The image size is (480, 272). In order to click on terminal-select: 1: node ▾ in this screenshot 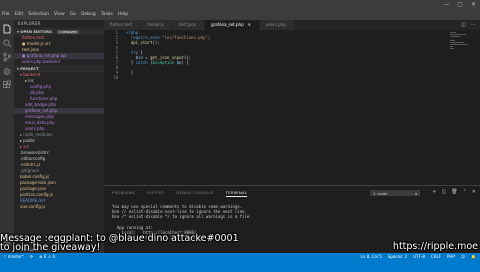, I will do `click(395, 193)`.